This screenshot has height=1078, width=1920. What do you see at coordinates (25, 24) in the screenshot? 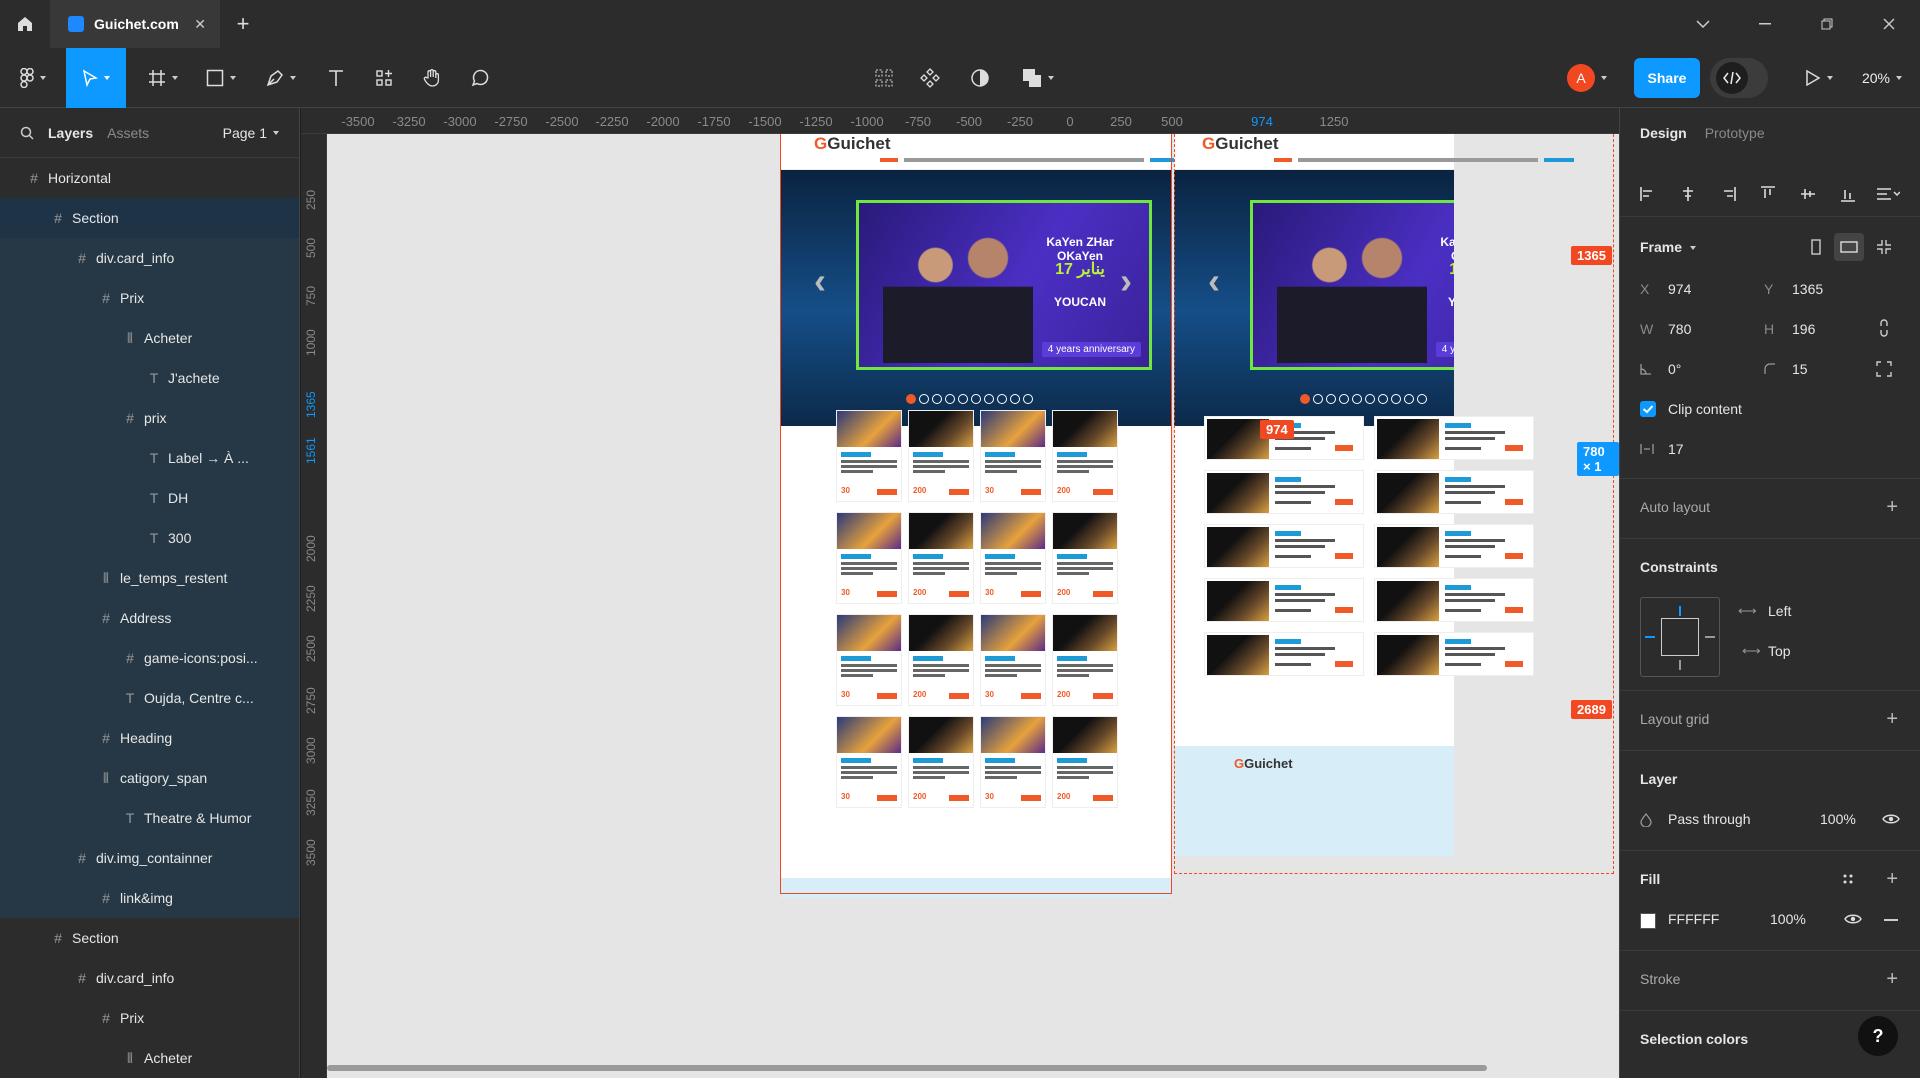
I see `home-button` at bounding box center [25, 24].